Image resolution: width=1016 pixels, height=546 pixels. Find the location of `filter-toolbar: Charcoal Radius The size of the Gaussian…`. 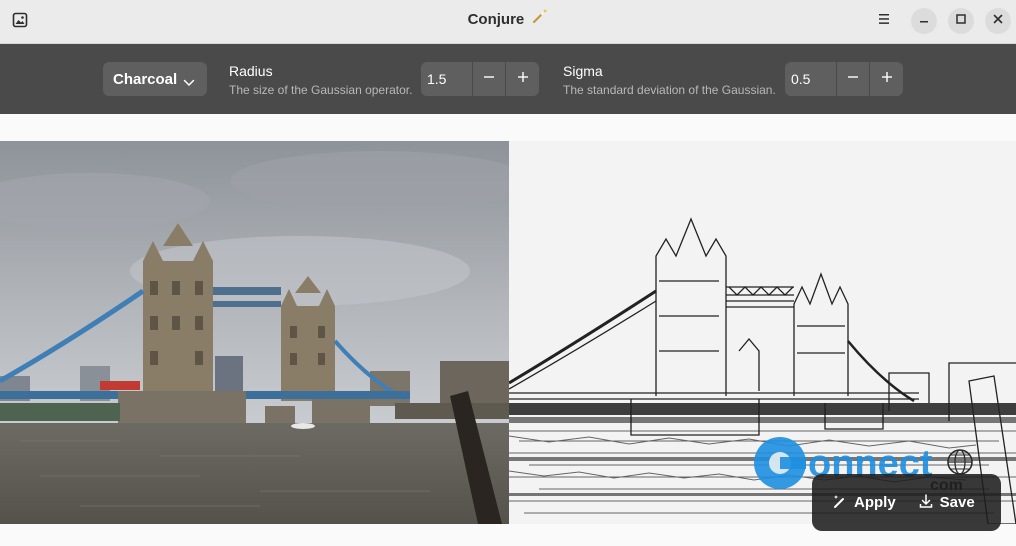

filter-toolbar: Charcoal Radius The size of the Gaussian… is located at coordinates (508, 79).